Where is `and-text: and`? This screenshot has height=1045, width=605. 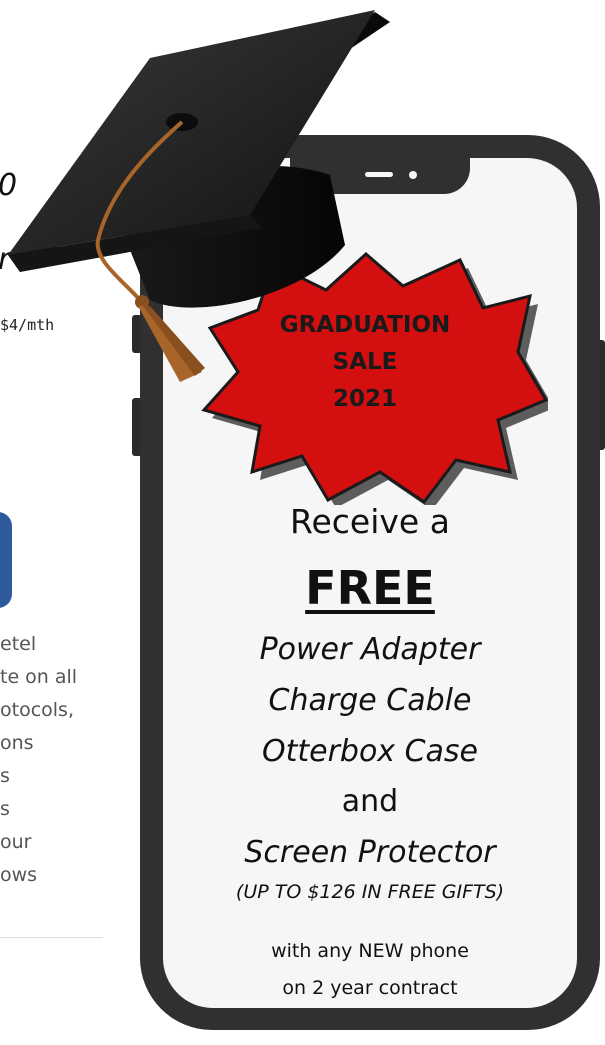
and-text: and is located at coordinates (370, 801).